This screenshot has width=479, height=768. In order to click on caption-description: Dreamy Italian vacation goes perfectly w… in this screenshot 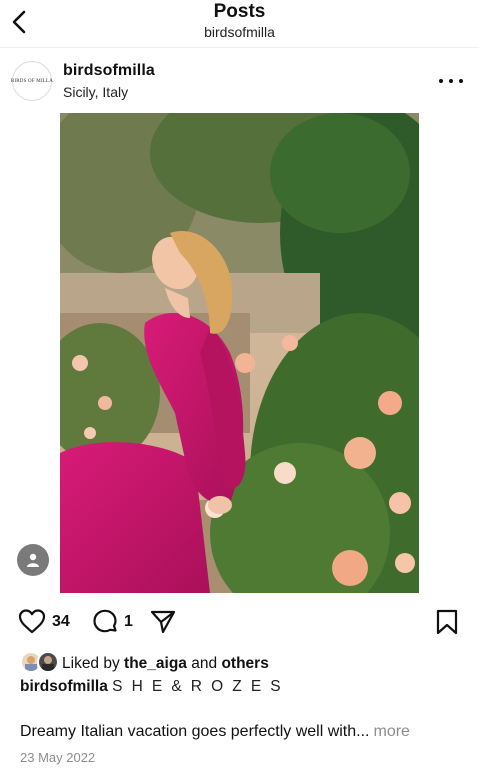, I will do `click(215, 732)`.